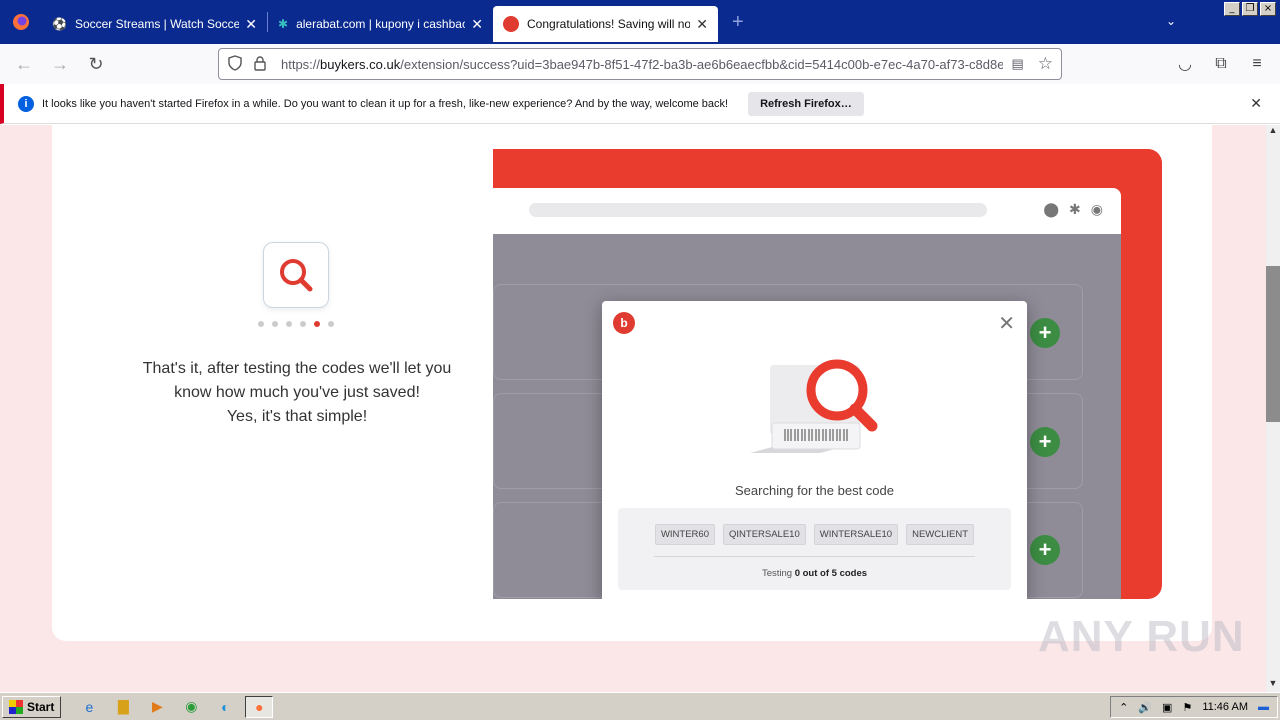  Describe the element at coordinates (814, 556) in the screenshot. I see `progress-track` at that location.